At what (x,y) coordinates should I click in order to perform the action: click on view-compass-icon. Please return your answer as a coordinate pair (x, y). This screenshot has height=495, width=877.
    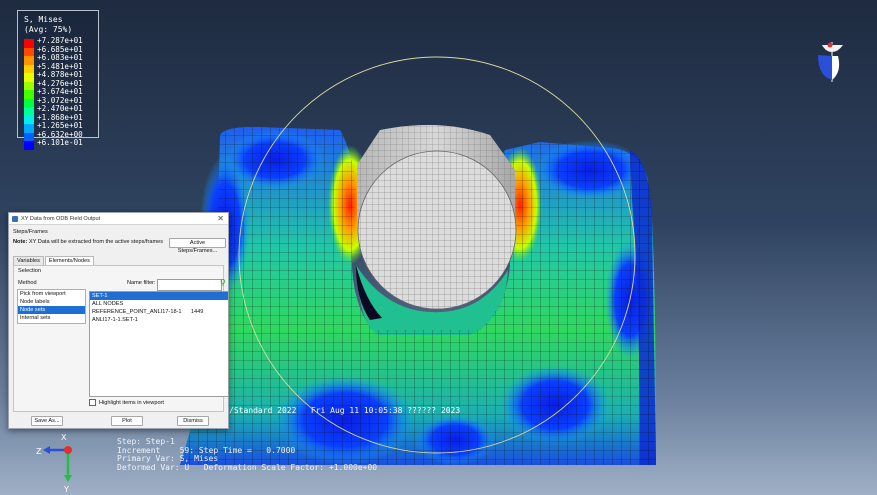
    Looking at the image, I should click on (830, 62).